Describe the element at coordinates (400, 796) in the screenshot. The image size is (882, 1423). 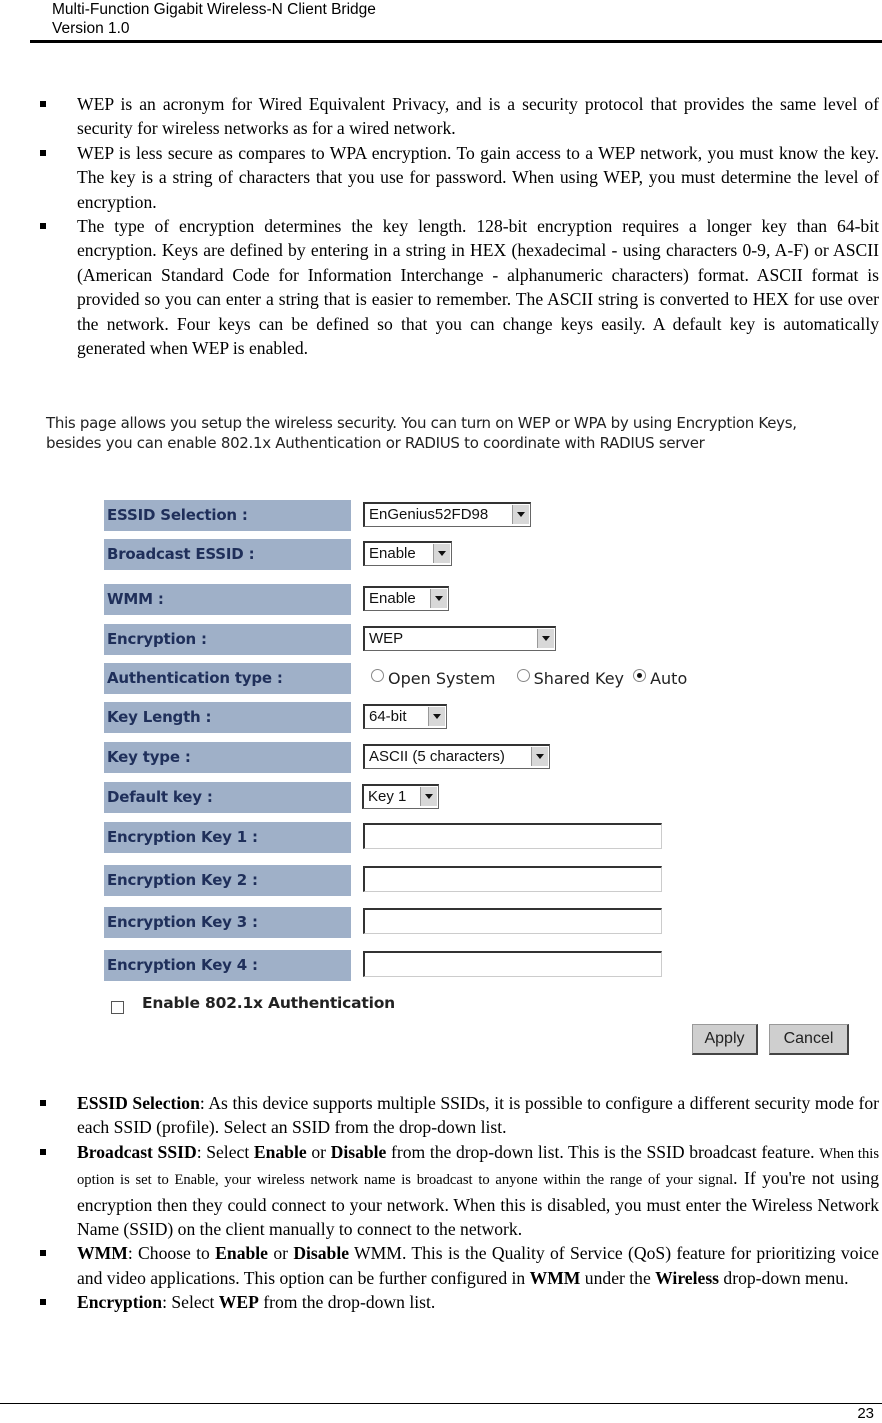
I see `default-key-select: Key 1` at that location.